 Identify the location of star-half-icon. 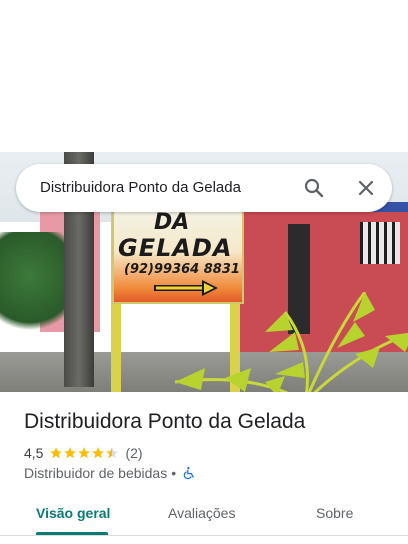
(112, 453).